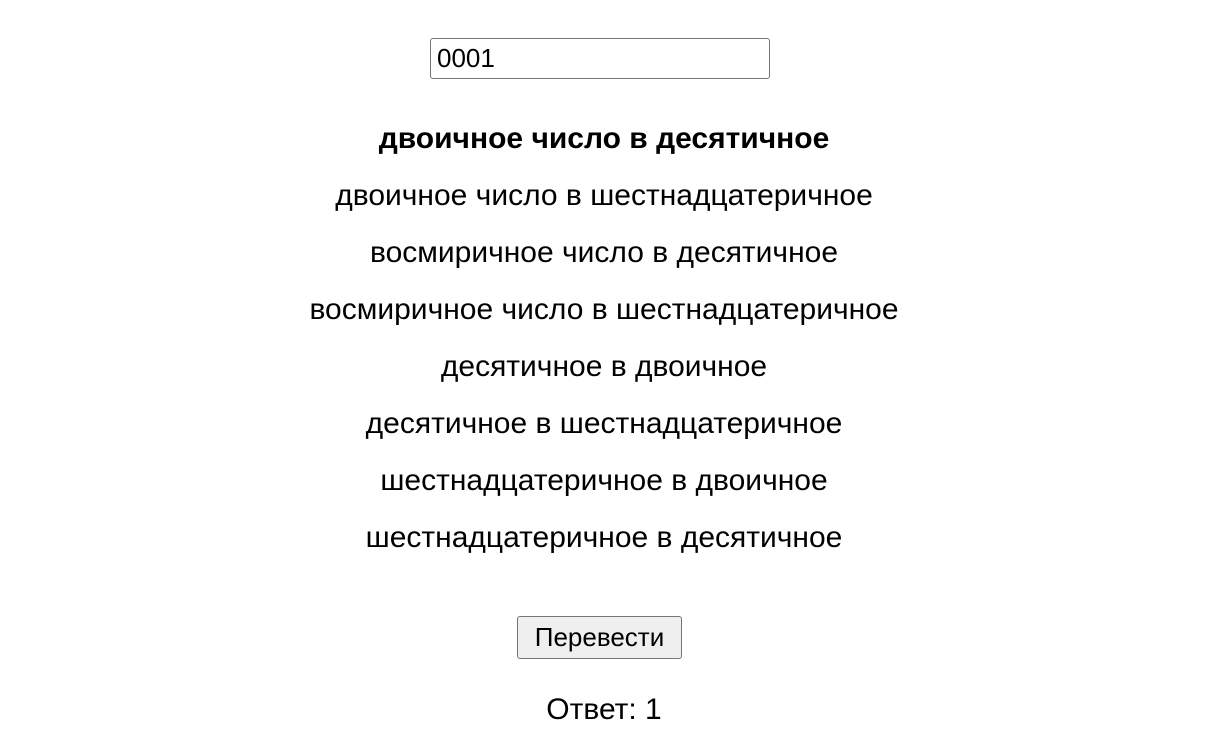 This screenshot has width=1208, height=753. I want to click on option-hex-to-bin: шестнадцатеричное в двоичное, so click(604, 480).